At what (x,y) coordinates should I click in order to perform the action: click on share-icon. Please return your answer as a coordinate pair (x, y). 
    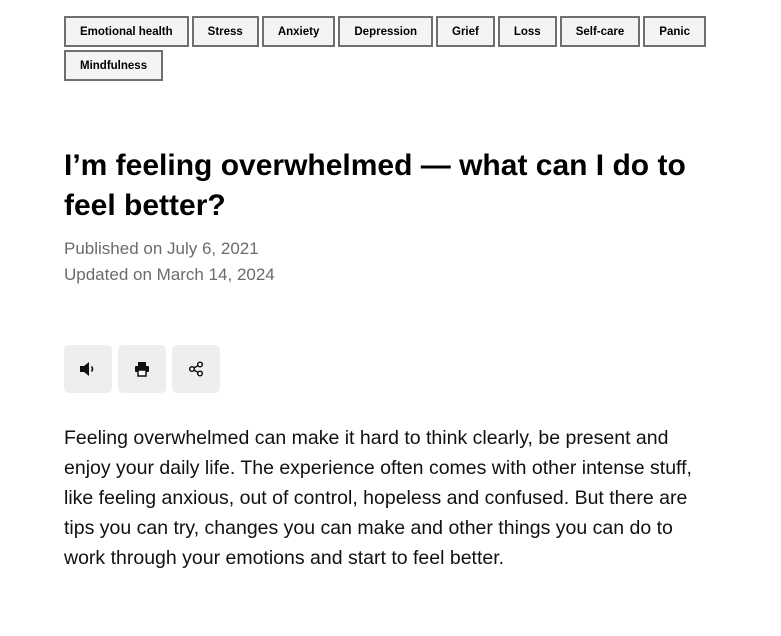
    Looking at the image, I should click on (196, 369).